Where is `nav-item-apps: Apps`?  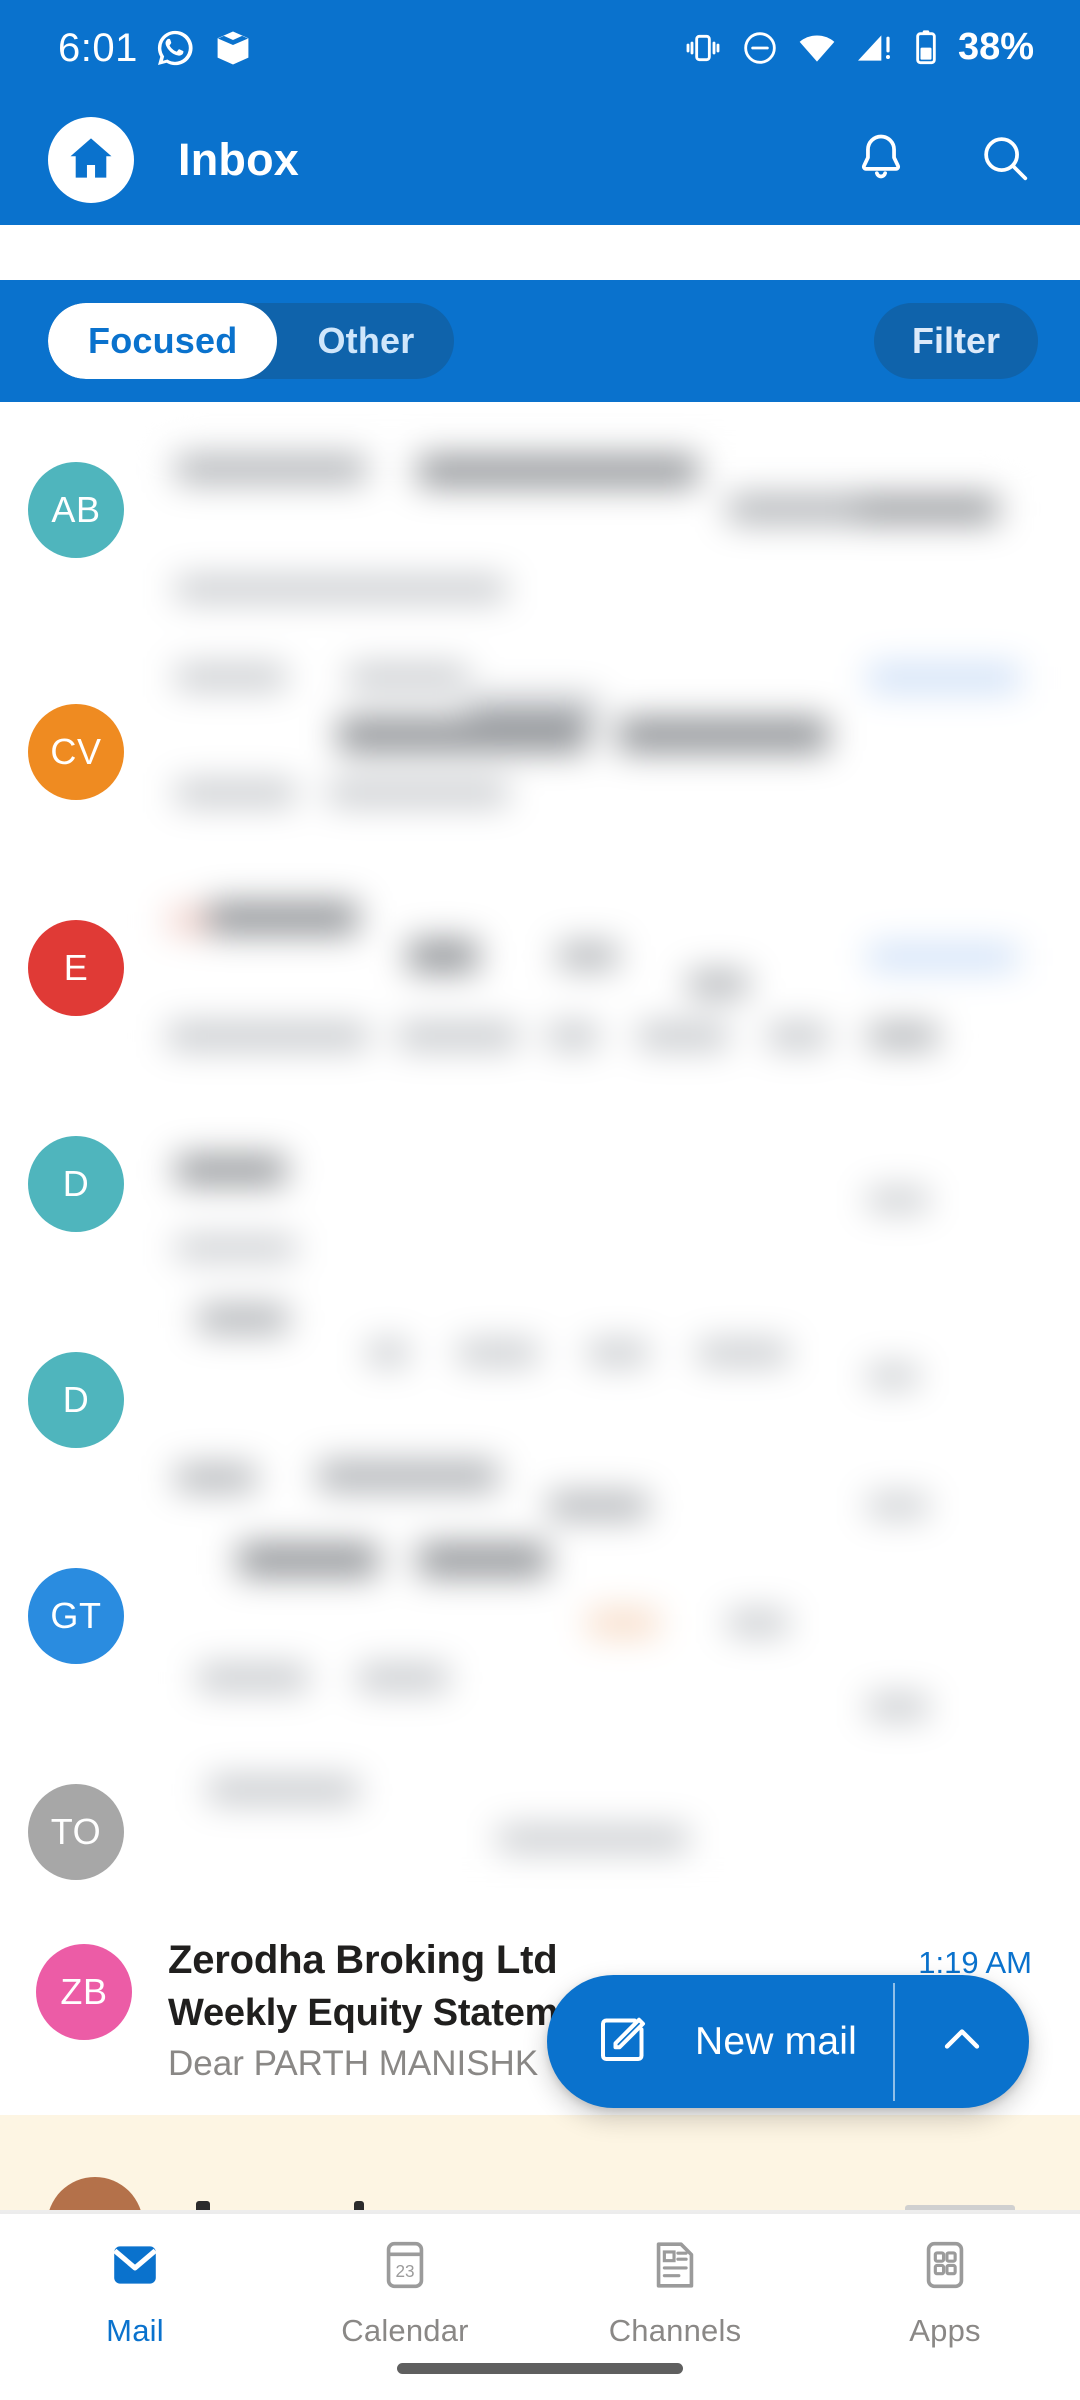
nav-item-apps: Apps is located at coordinates (945, 2292).